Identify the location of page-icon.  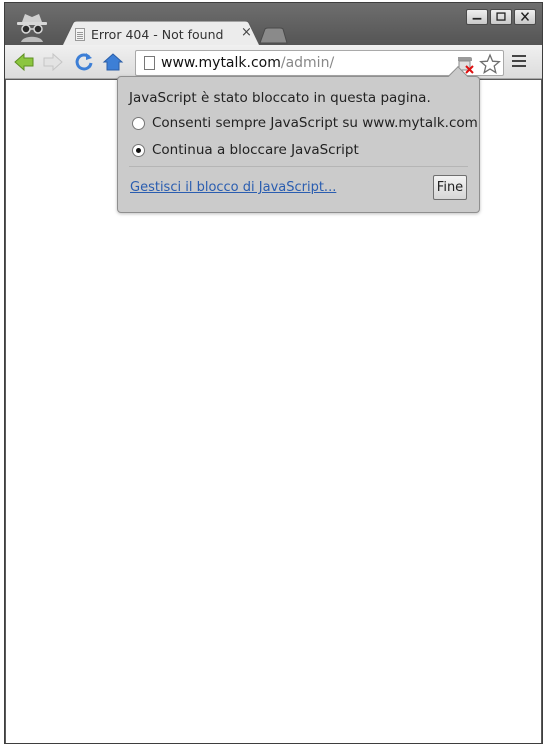
(149, 63).